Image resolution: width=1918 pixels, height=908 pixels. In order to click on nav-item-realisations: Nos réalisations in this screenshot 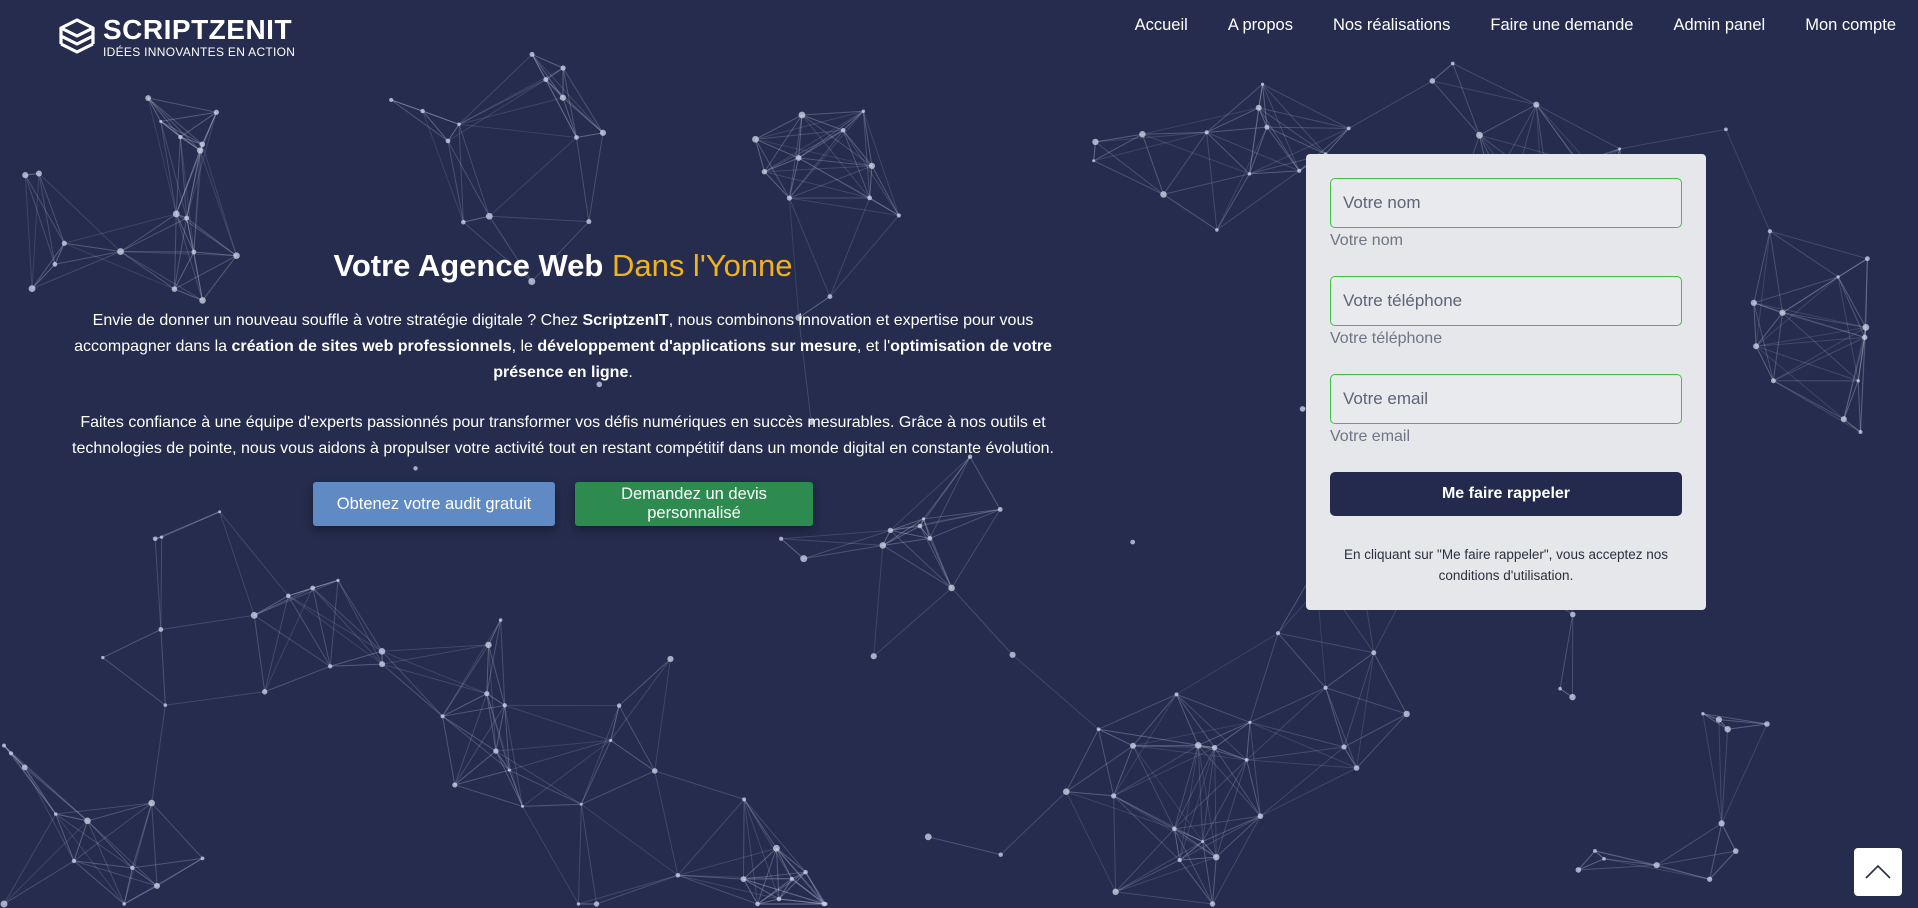, I will do `click(1391, 25)`.